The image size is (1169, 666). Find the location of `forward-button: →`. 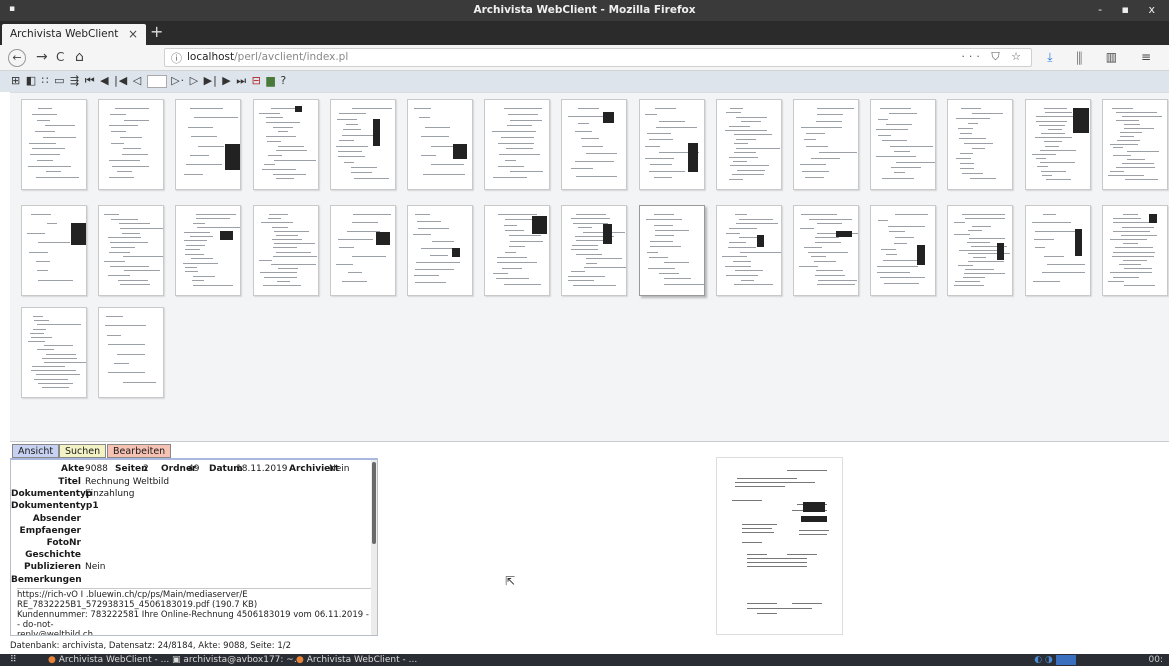

forward-button: → is located at coordinates (42, 57).